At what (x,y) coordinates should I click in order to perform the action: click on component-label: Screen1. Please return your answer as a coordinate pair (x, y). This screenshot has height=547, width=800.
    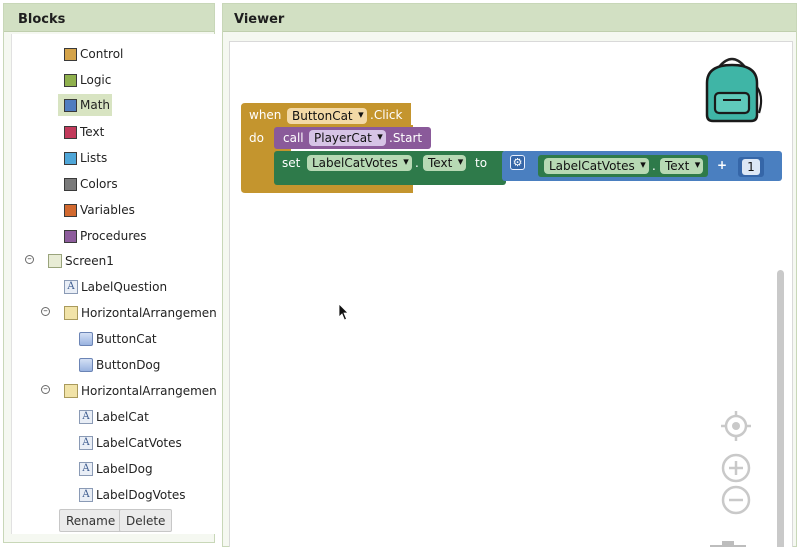
    Looking at the image, I should click on (89, 261).